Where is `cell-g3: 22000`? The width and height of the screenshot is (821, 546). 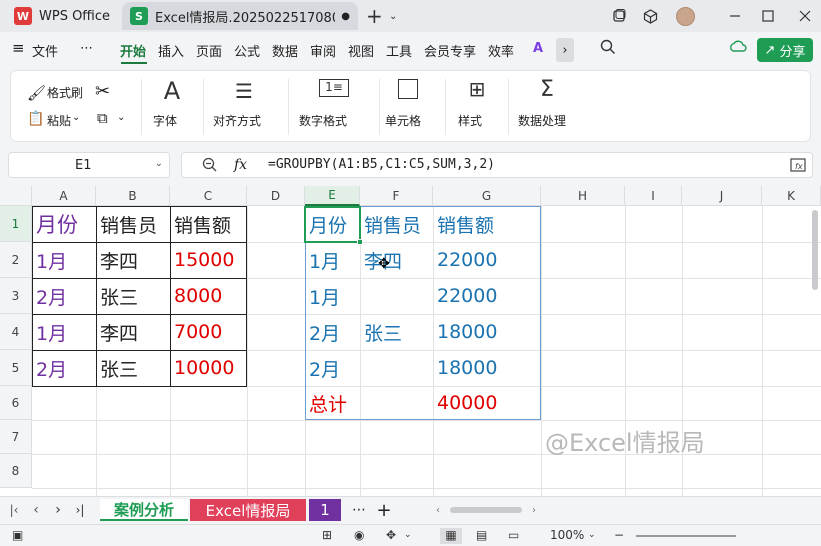 cell-g3: 22000 is located at coordinates (487, 296).